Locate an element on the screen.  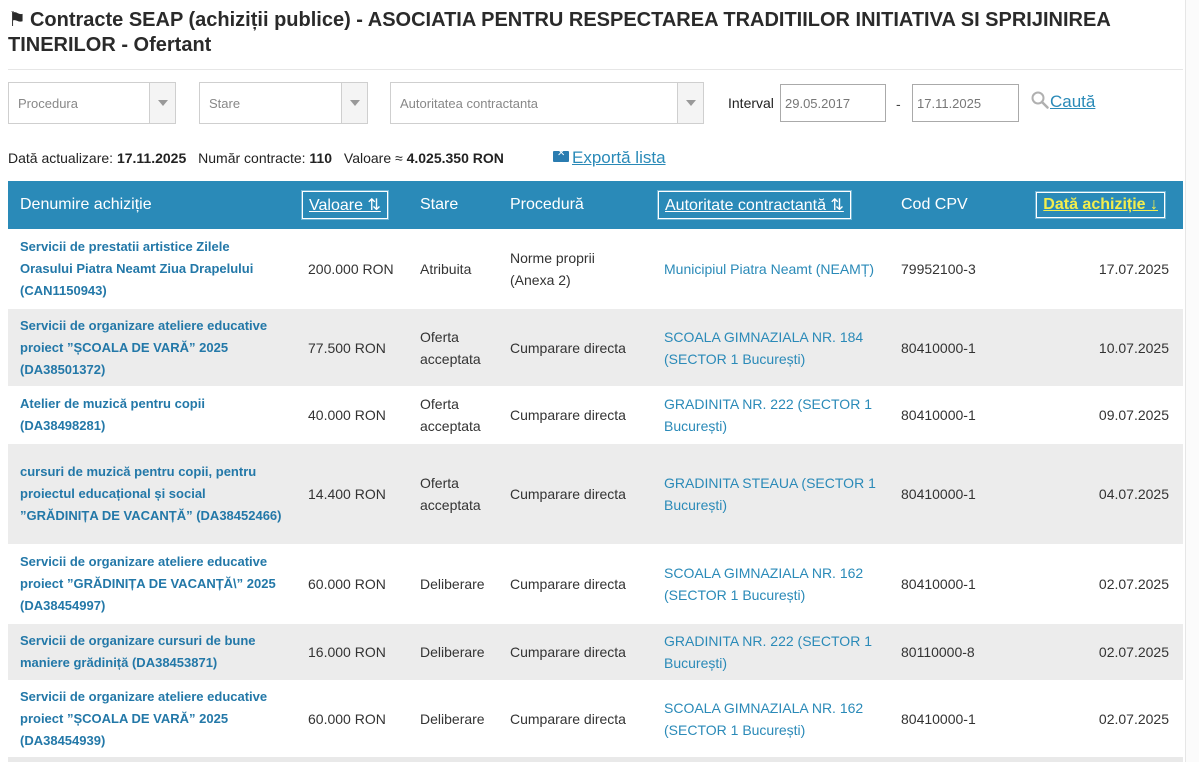
interval-label: Interval is located at coordinates (751, 103).